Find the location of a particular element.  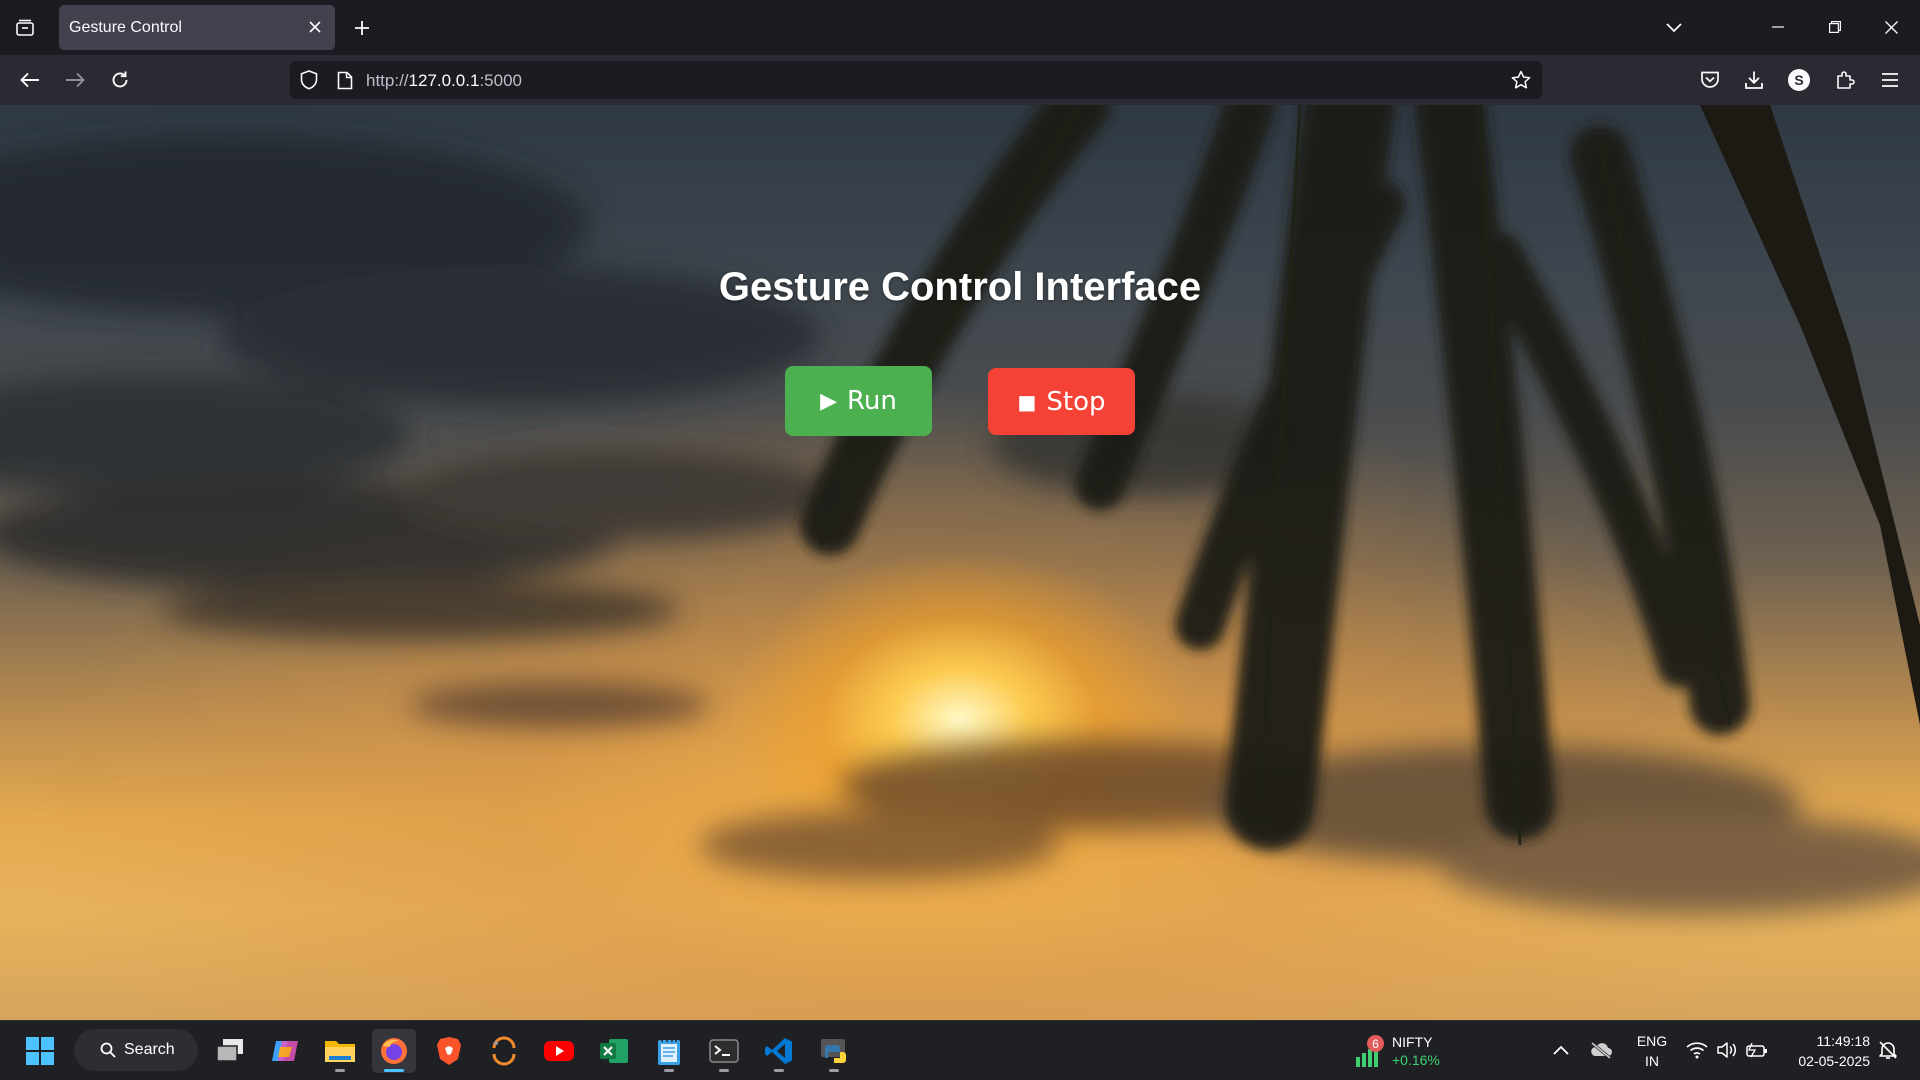

stock-widget: 6 NIFTY +0.16% is located at coordinates (1407, 1050).